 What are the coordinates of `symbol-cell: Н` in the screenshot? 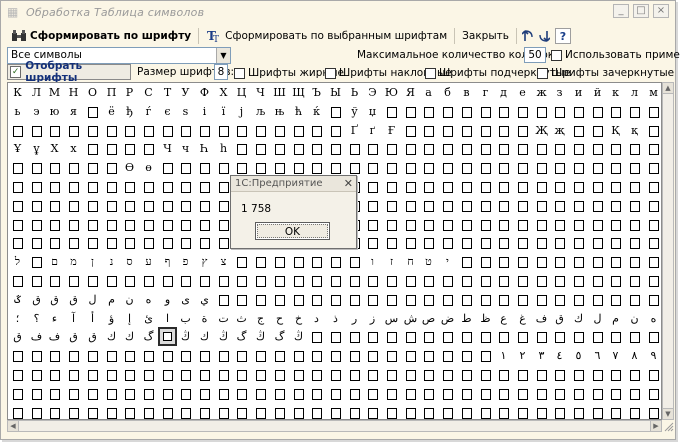 It's located at (73, 92).